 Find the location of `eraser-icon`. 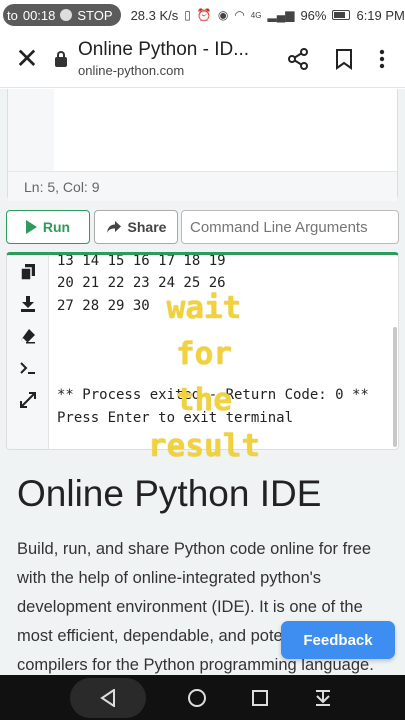

eraser-icon is located at coordinates (28, 336).